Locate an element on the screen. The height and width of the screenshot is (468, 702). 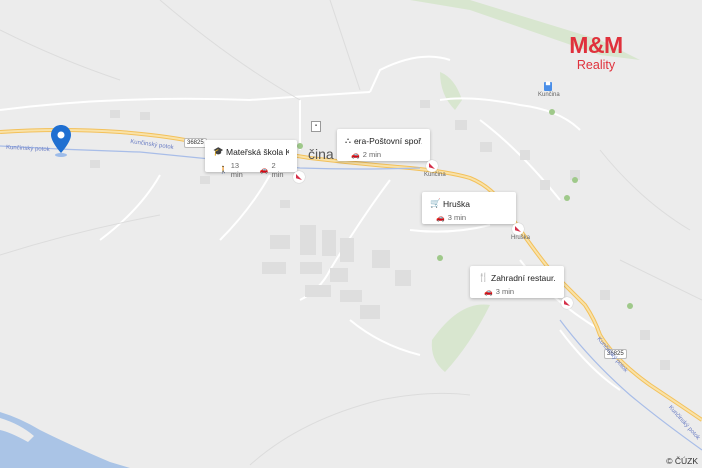
graduation-cap-icon: 🎓 is located at coordinates (218, 151).